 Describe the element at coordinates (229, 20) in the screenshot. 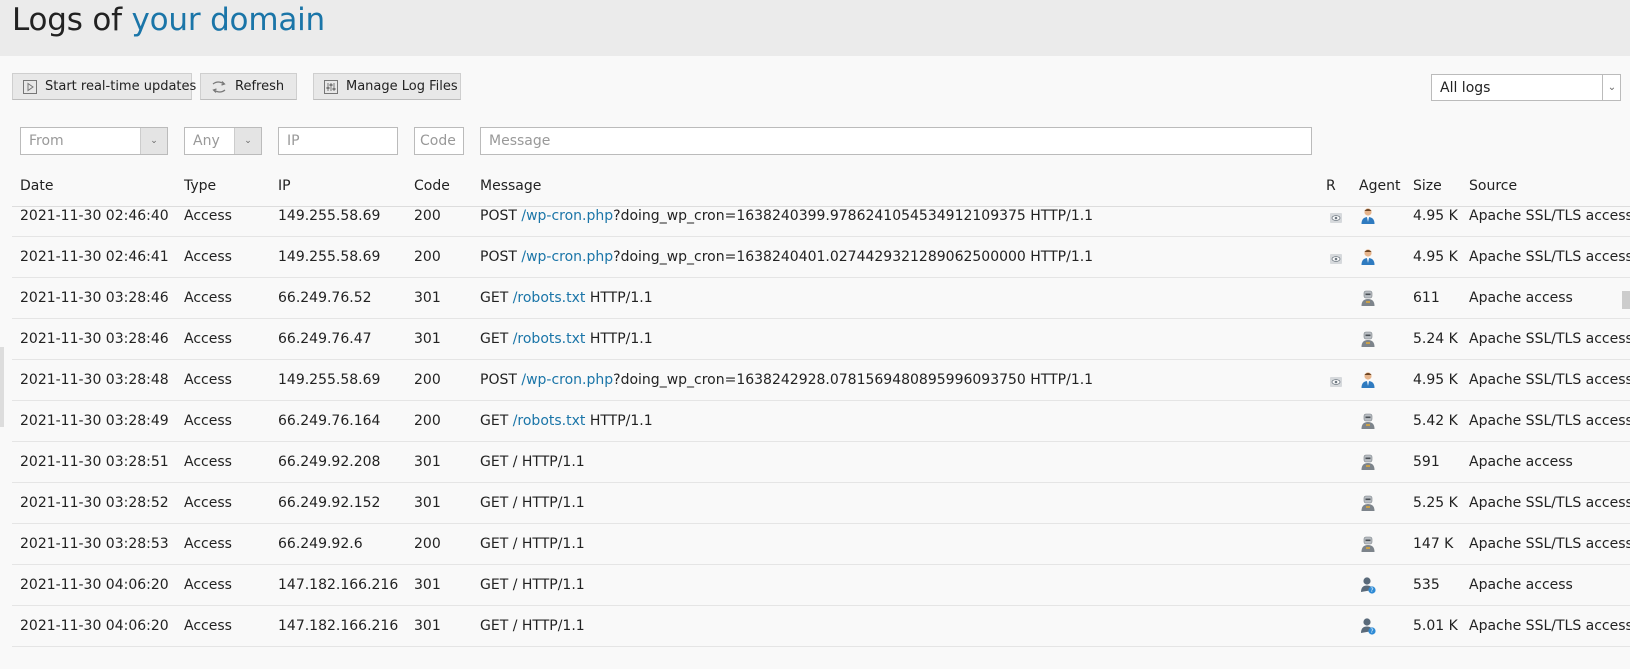

I see `title-domain-link: your domain` at that location.